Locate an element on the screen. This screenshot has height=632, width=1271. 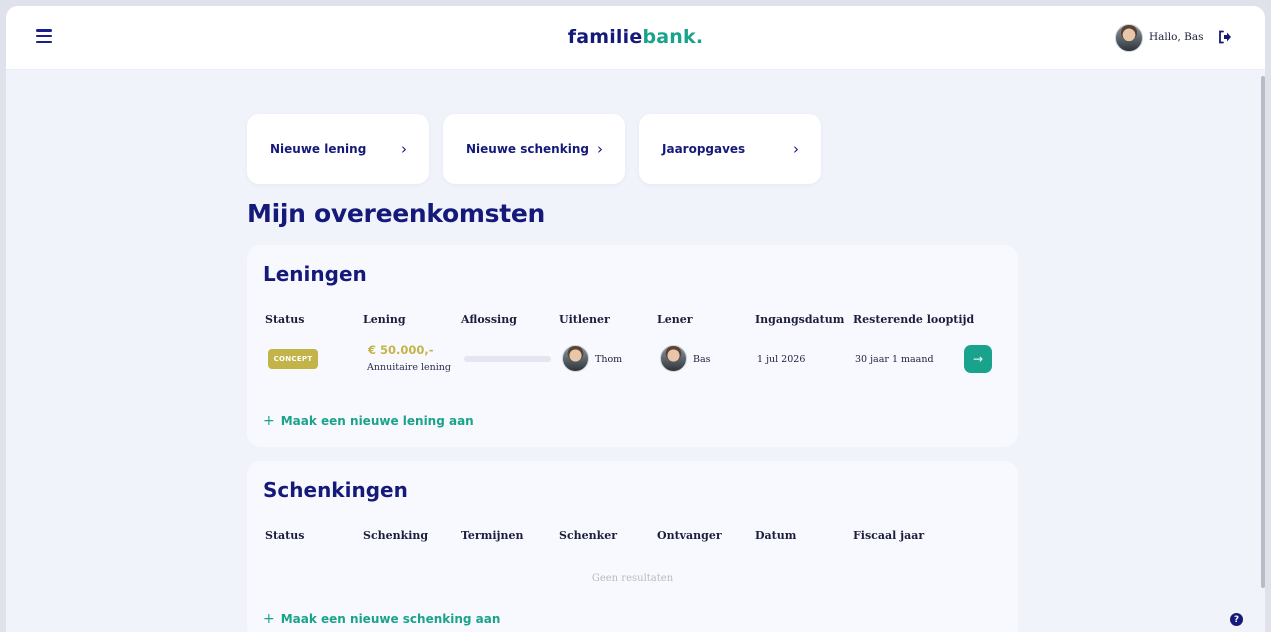
col-remaining-term: Resterende looptijd is located at coordinates (914, 319).